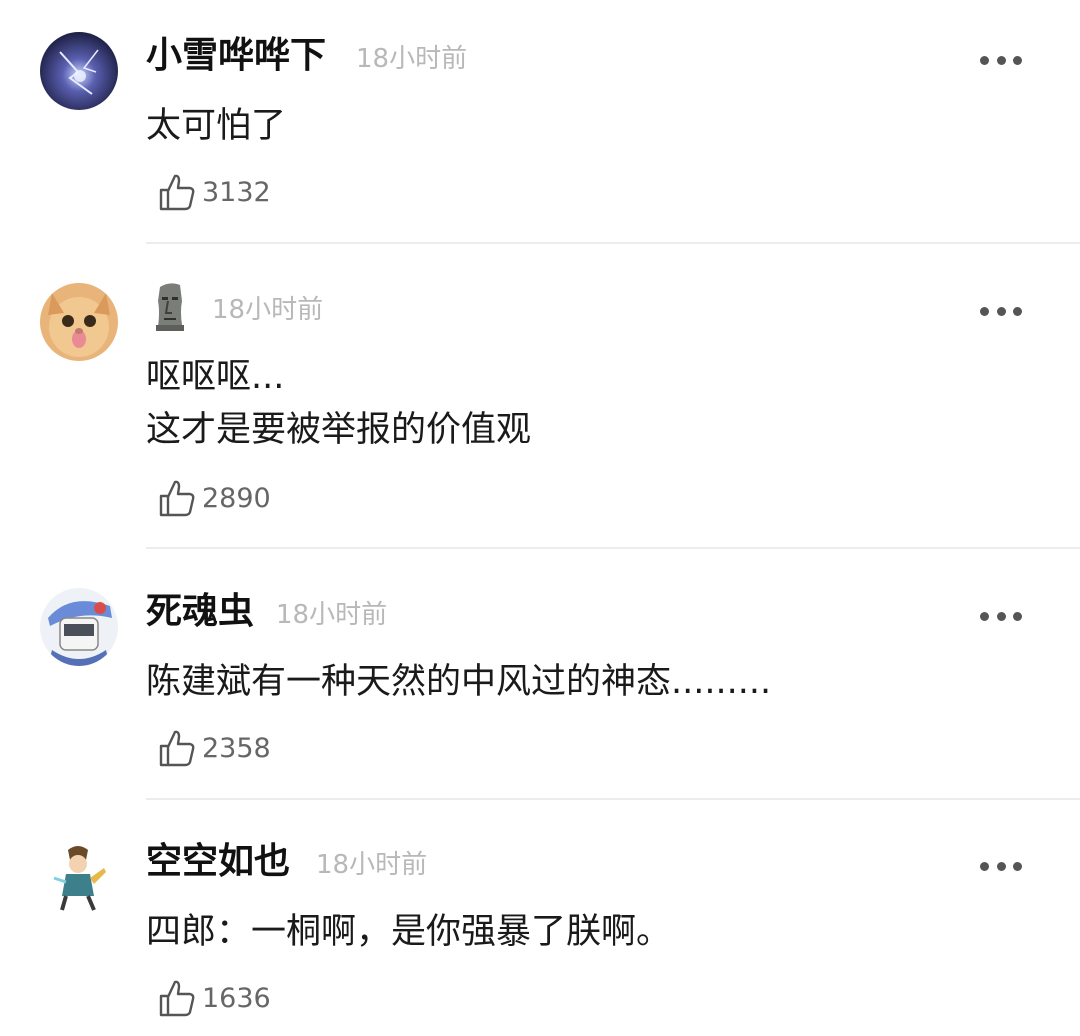 This screenshot has width=1080, height=1036. What do you see at coordinates (339, 430) in the screenshot?
I see `comment-line: 这才是要被举报的价值观` at bounding box center [339, 430].